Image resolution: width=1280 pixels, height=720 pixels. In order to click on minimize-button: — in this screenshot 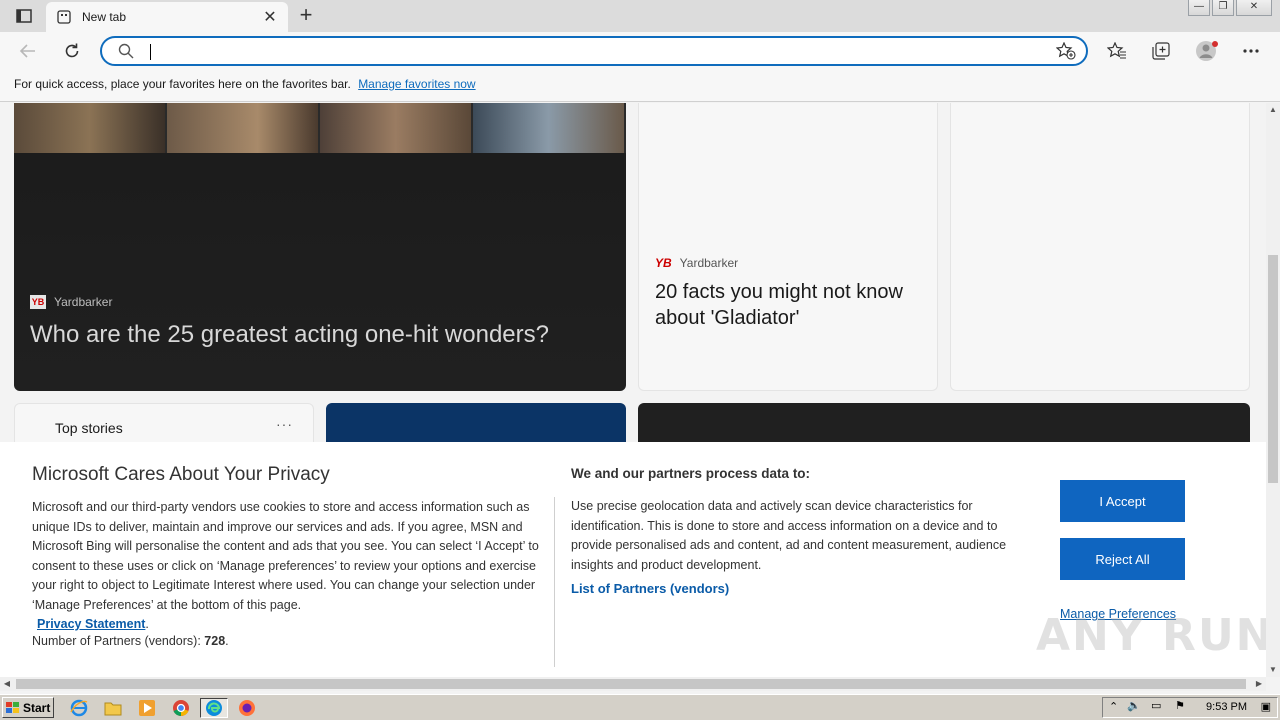, I will do `click(1199, 8)`.